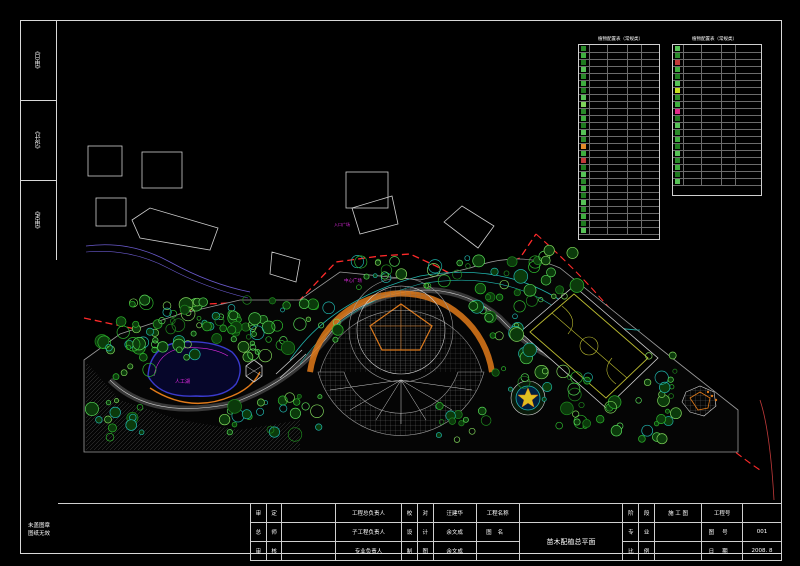 The width and height of the screenshot is (800, 566). I want to click on tb-cell: 设, so click(409, 532).